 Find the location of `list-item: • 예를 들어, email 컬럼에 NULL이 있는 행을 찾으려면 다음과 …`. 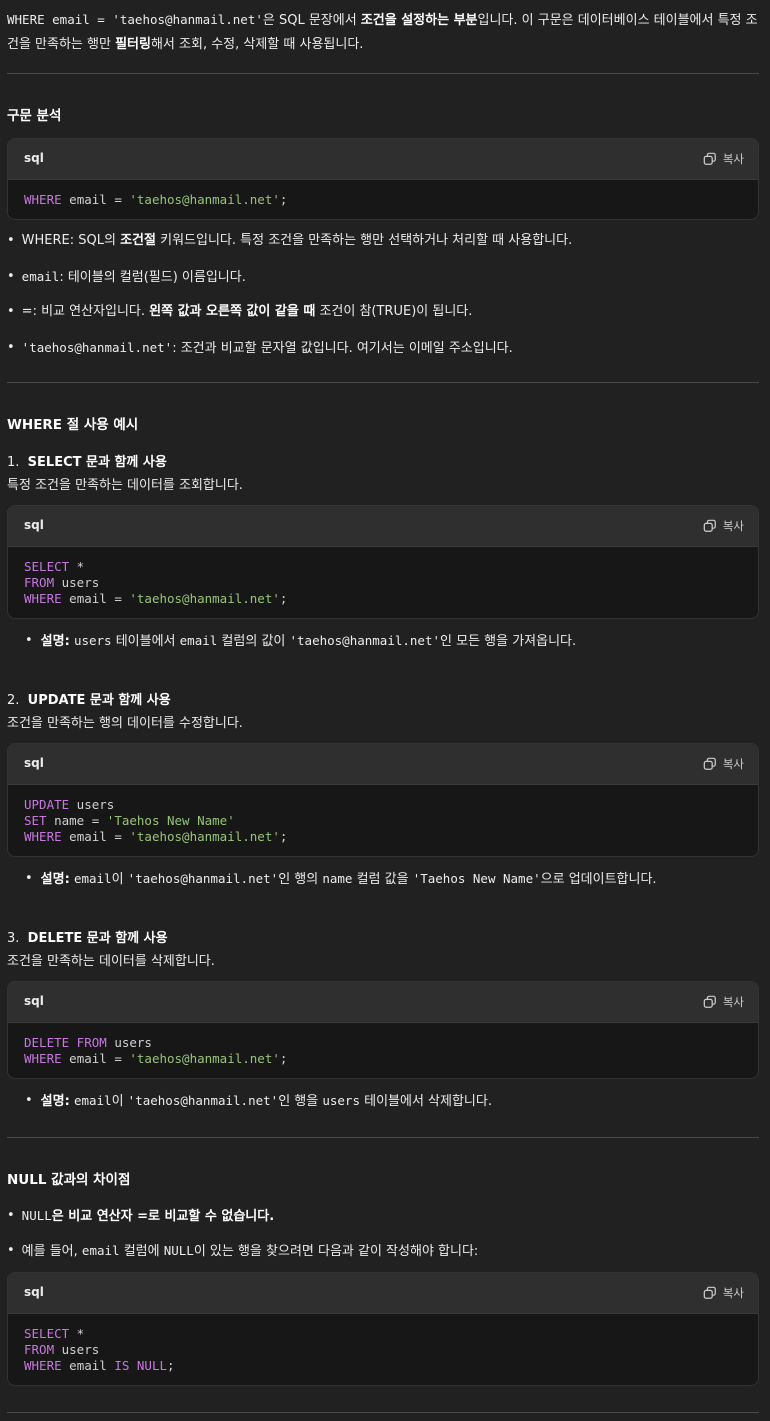

list-item: • 예를 들어, email 컬럼에 NULL이 있는 행을 찾으려면 다음과 … is located at coordinates (243, 1251).